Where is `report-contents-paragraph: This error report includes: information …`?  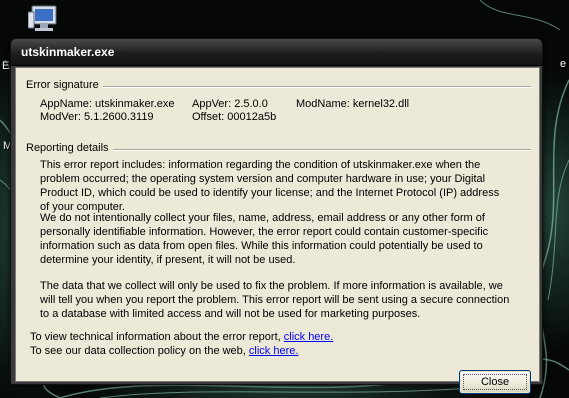 report-contents-paragraph: This error report includes: information … is located at coordinates (270, 186).